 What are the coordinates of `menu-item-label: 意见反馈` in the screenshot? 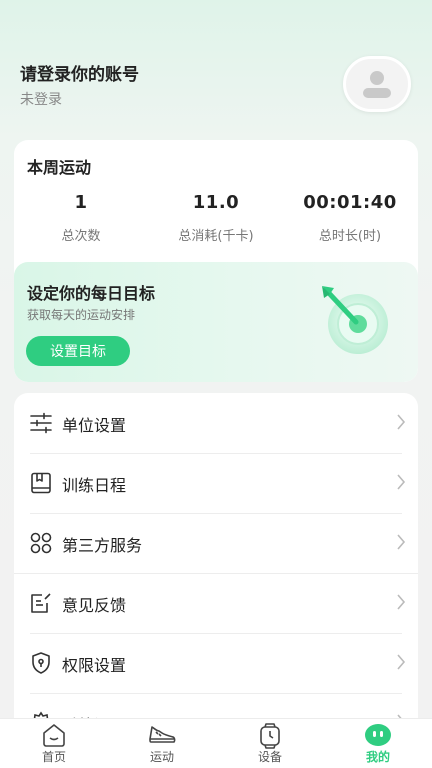 It's located at (94, 605).